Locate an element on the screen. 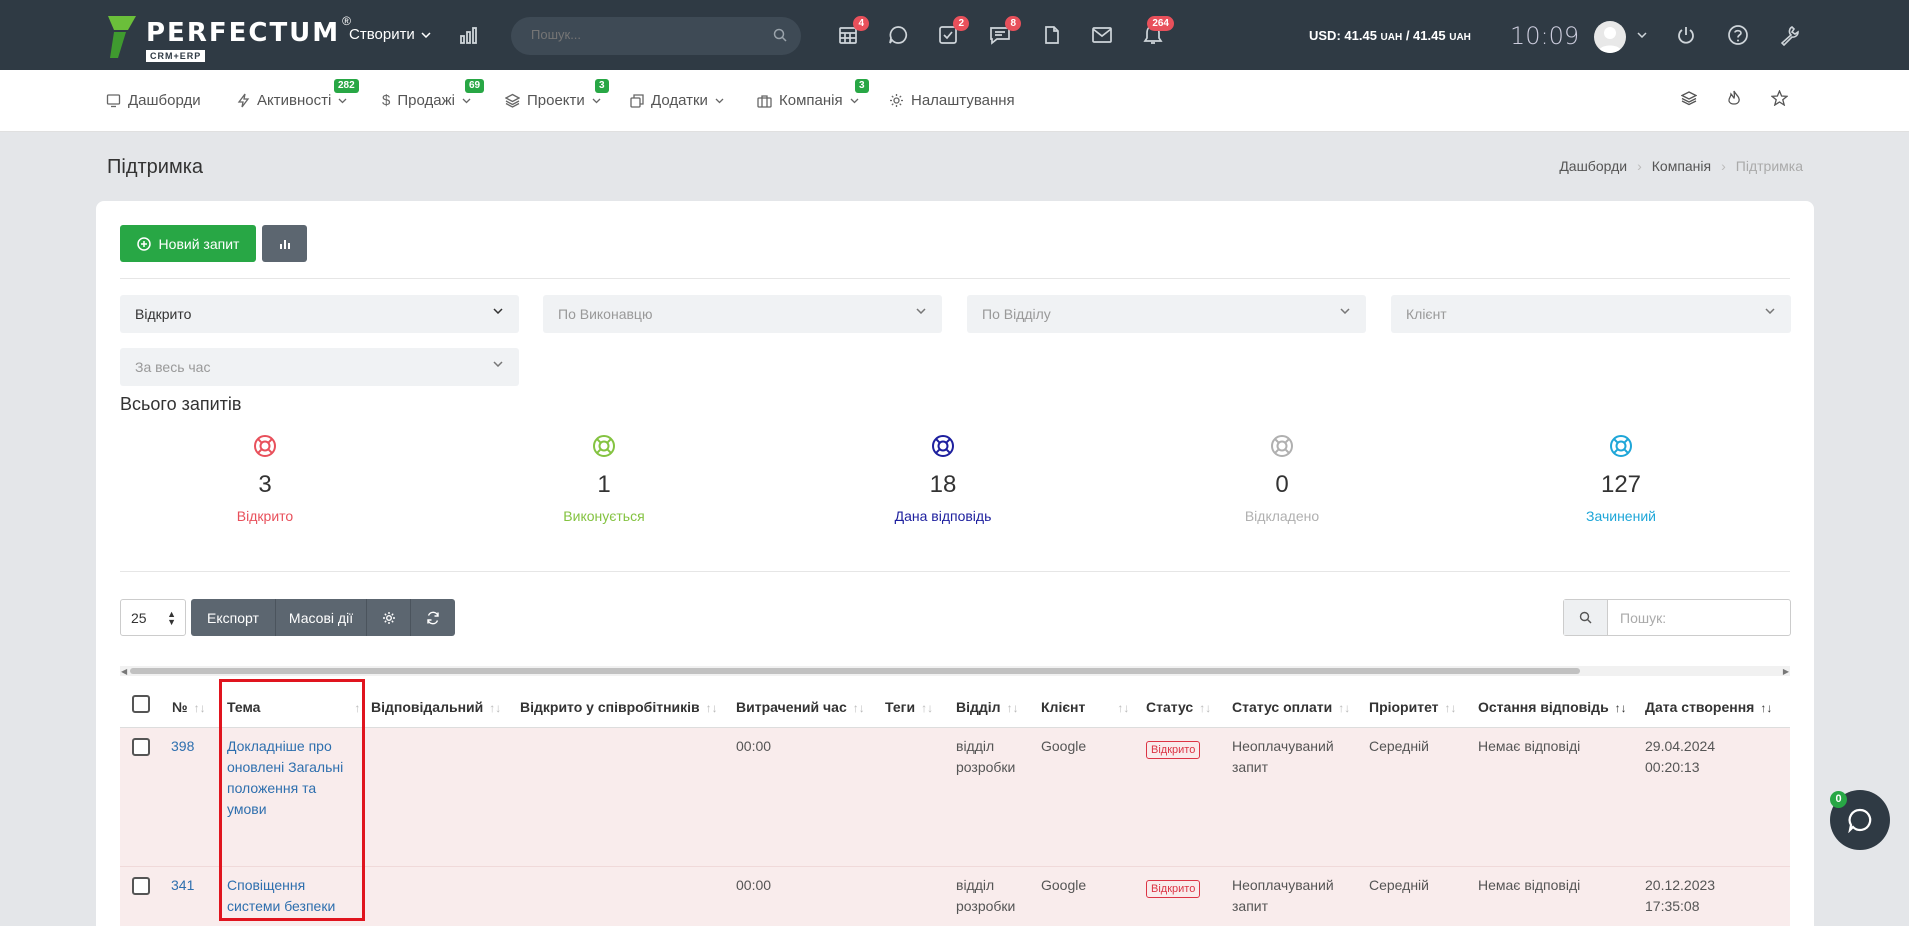  new-request-button: Новий запит is located at coordinates (188, 243).